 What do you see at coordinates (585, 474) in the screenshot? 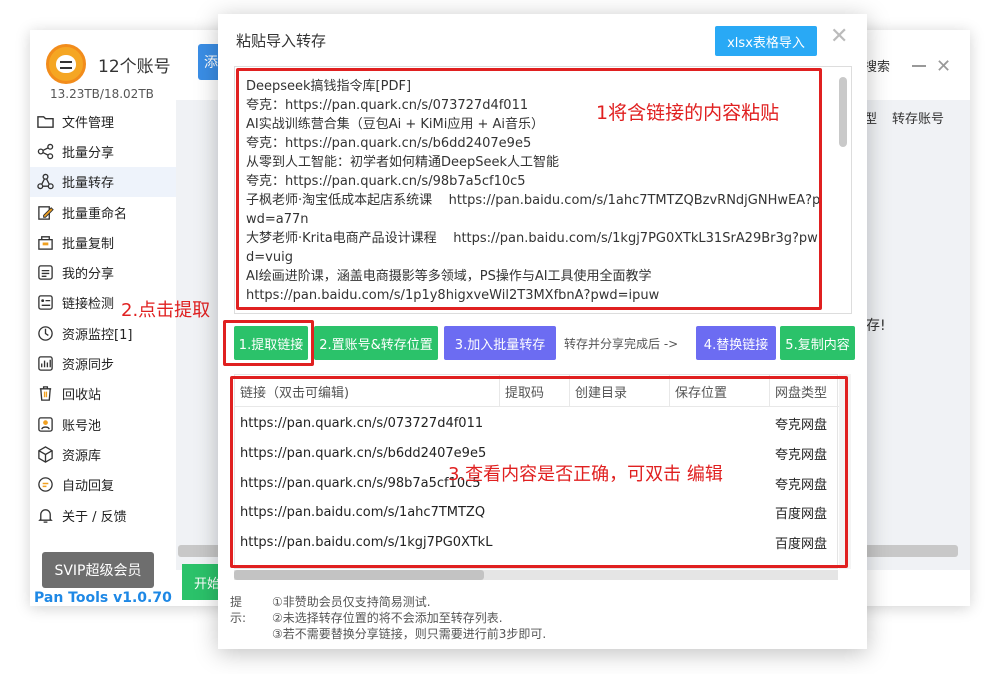
I see `annotation-step3: 3.查看内容是否正确，可双击 编辑` at bounding box center [585, 474].